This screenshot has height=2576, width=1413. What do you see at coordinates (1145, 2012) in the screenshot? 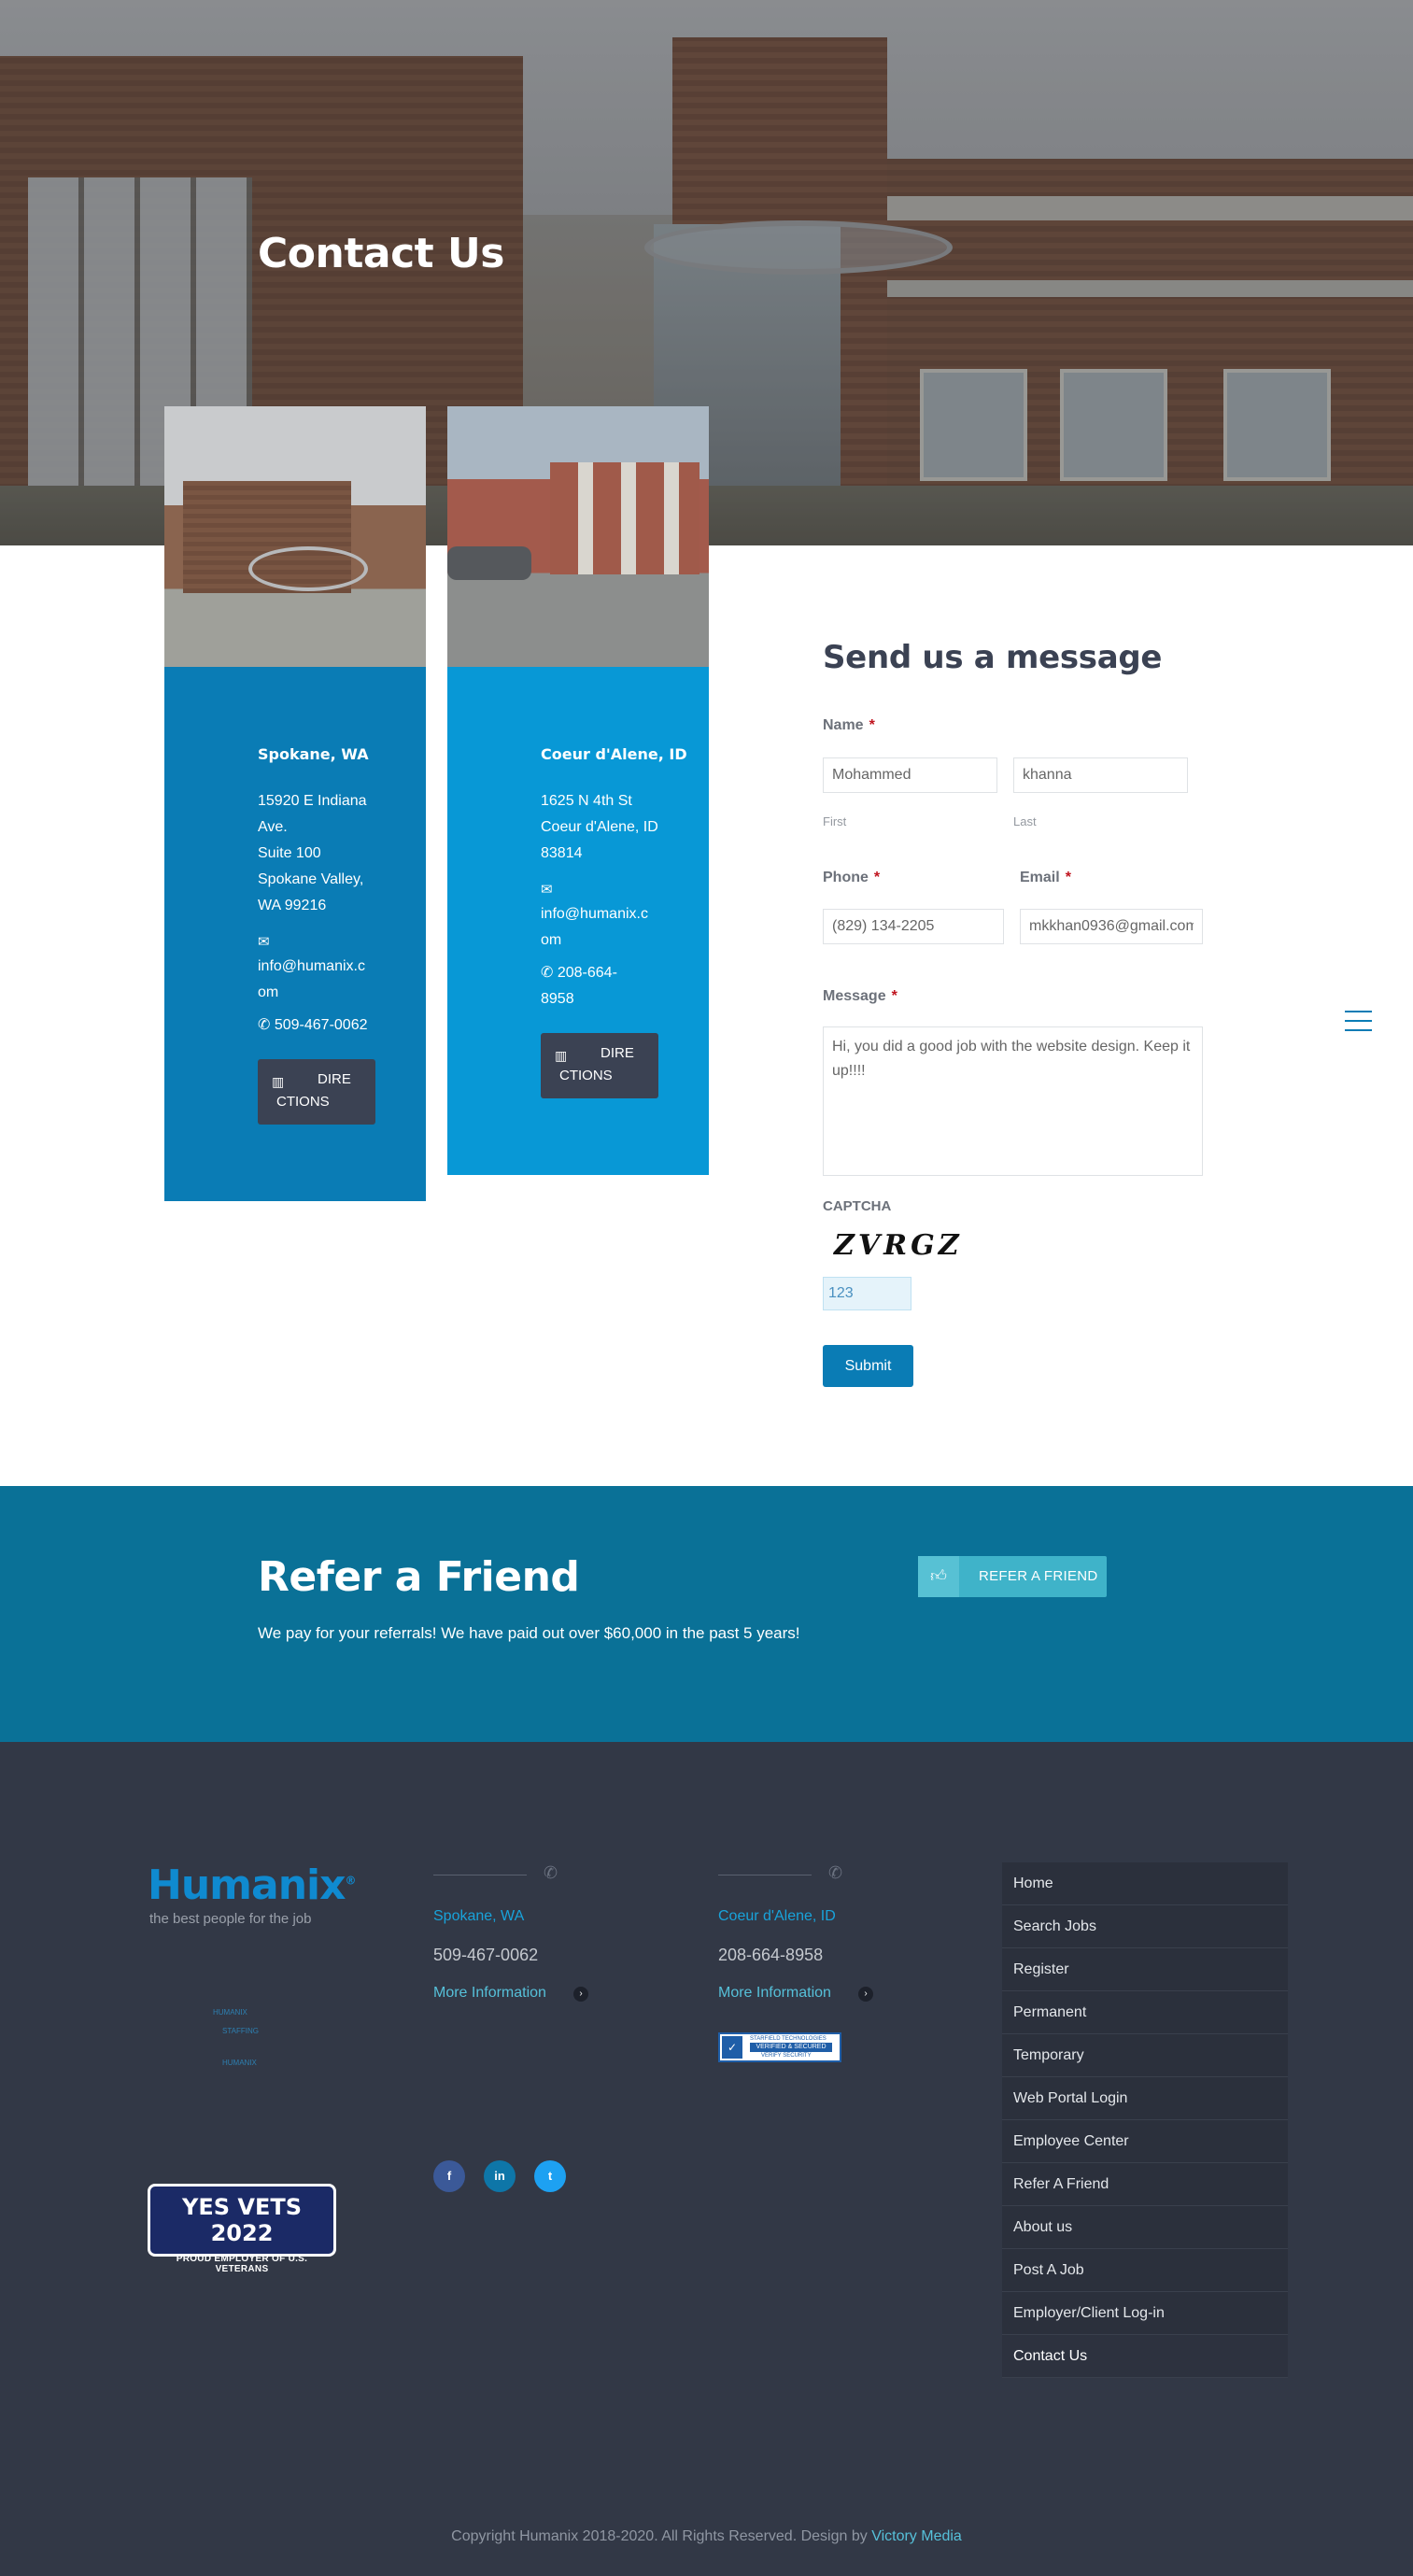
I see `footer-menu-item-permanent: Permanent` at bounding box center [1145, 2012].